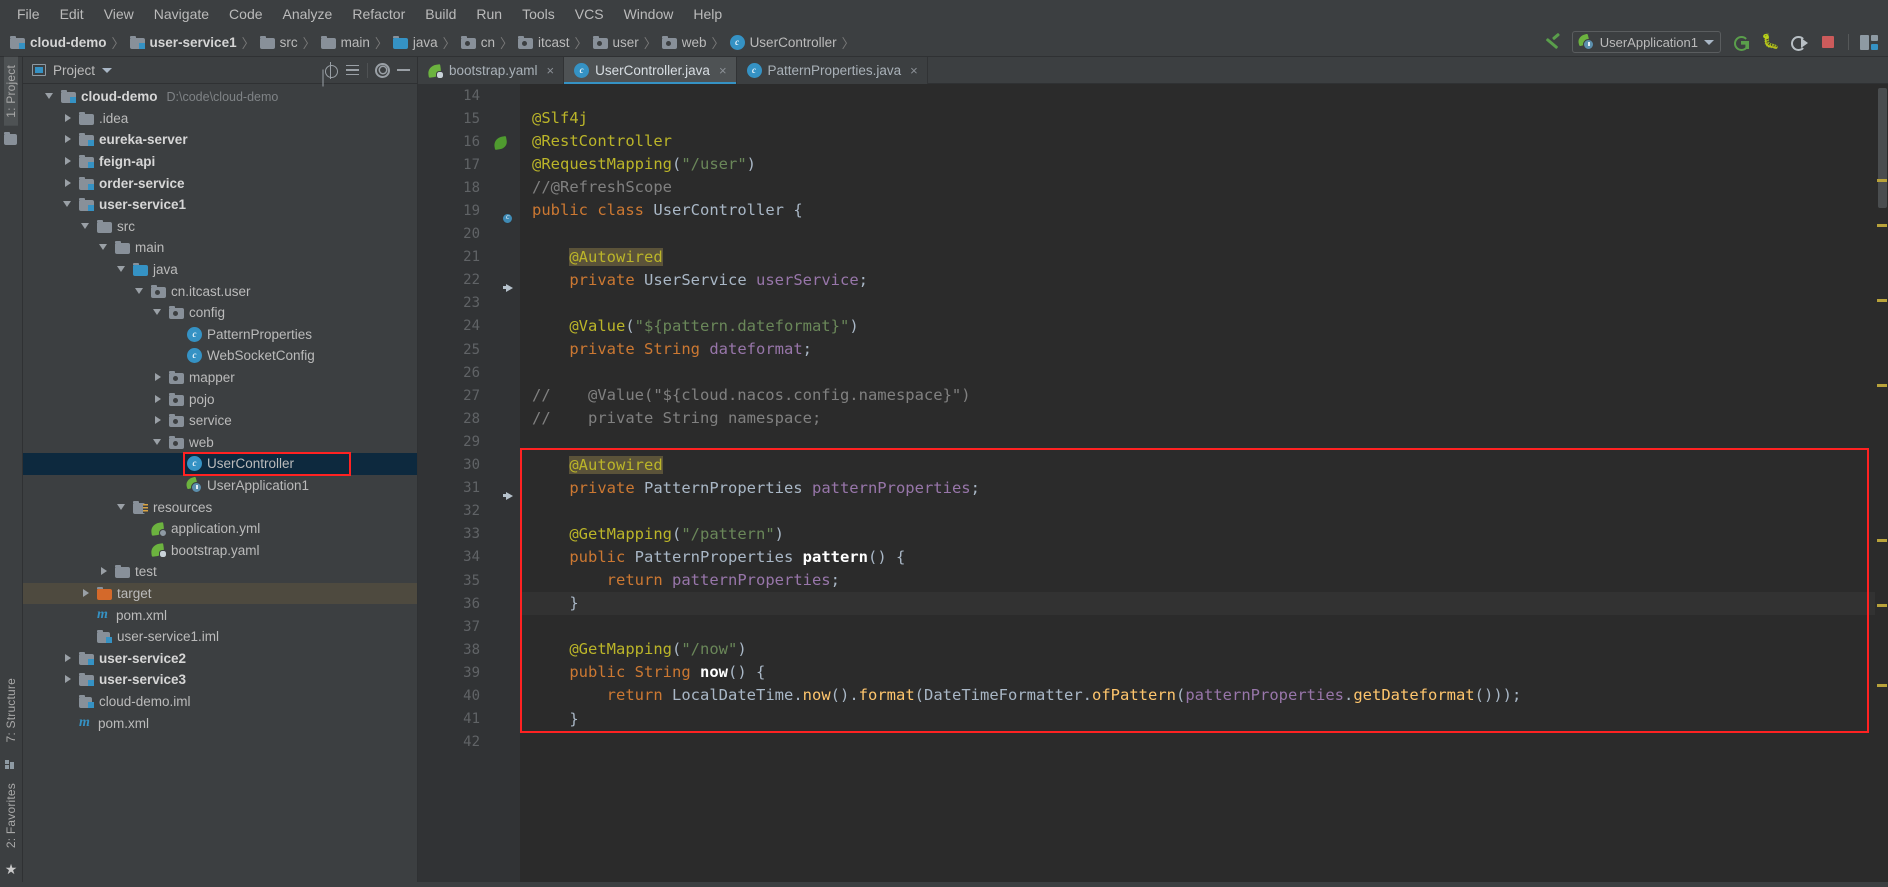 The image size is (1888, 887). What do you see at coordinates (220, 529) in the screenshot?
I see `tree-item-application-yml: application.yml` at bounding box center [220, 529].